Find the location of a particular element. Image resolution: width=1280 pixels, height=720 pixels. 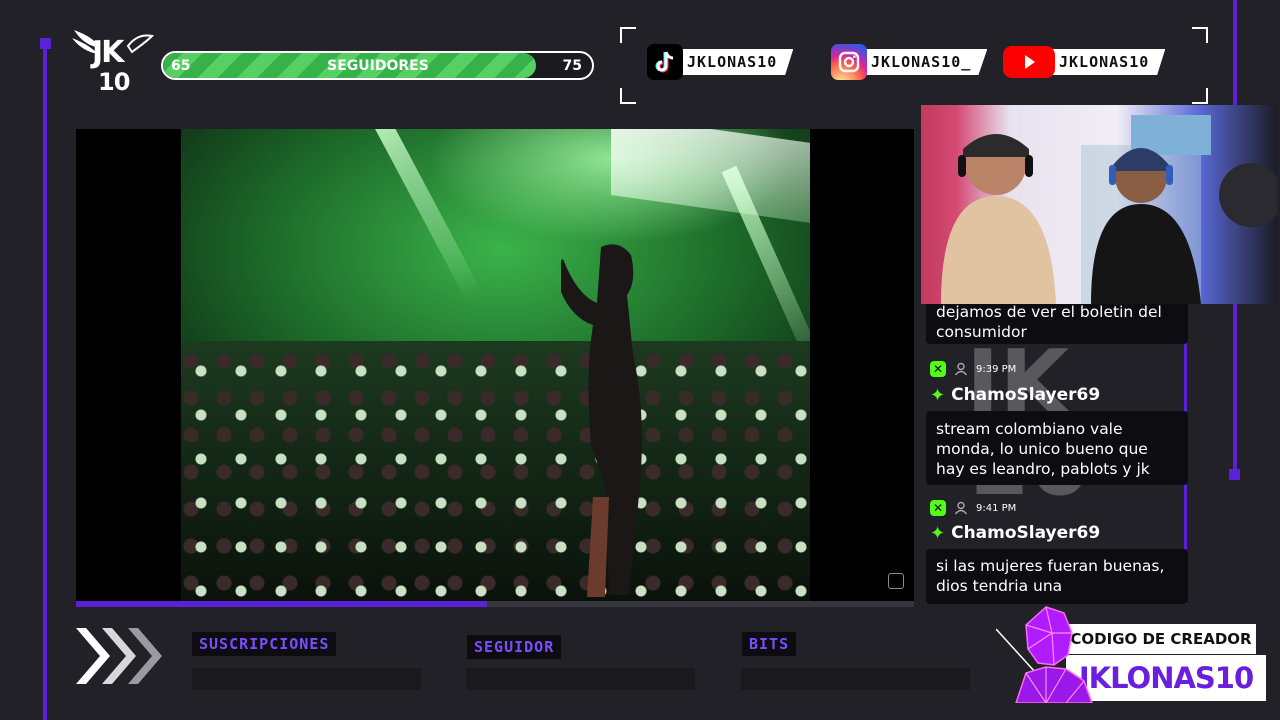

chat-message-text: dejamos de ver el boletin del consumidor is located at coordinates (1057, 324).